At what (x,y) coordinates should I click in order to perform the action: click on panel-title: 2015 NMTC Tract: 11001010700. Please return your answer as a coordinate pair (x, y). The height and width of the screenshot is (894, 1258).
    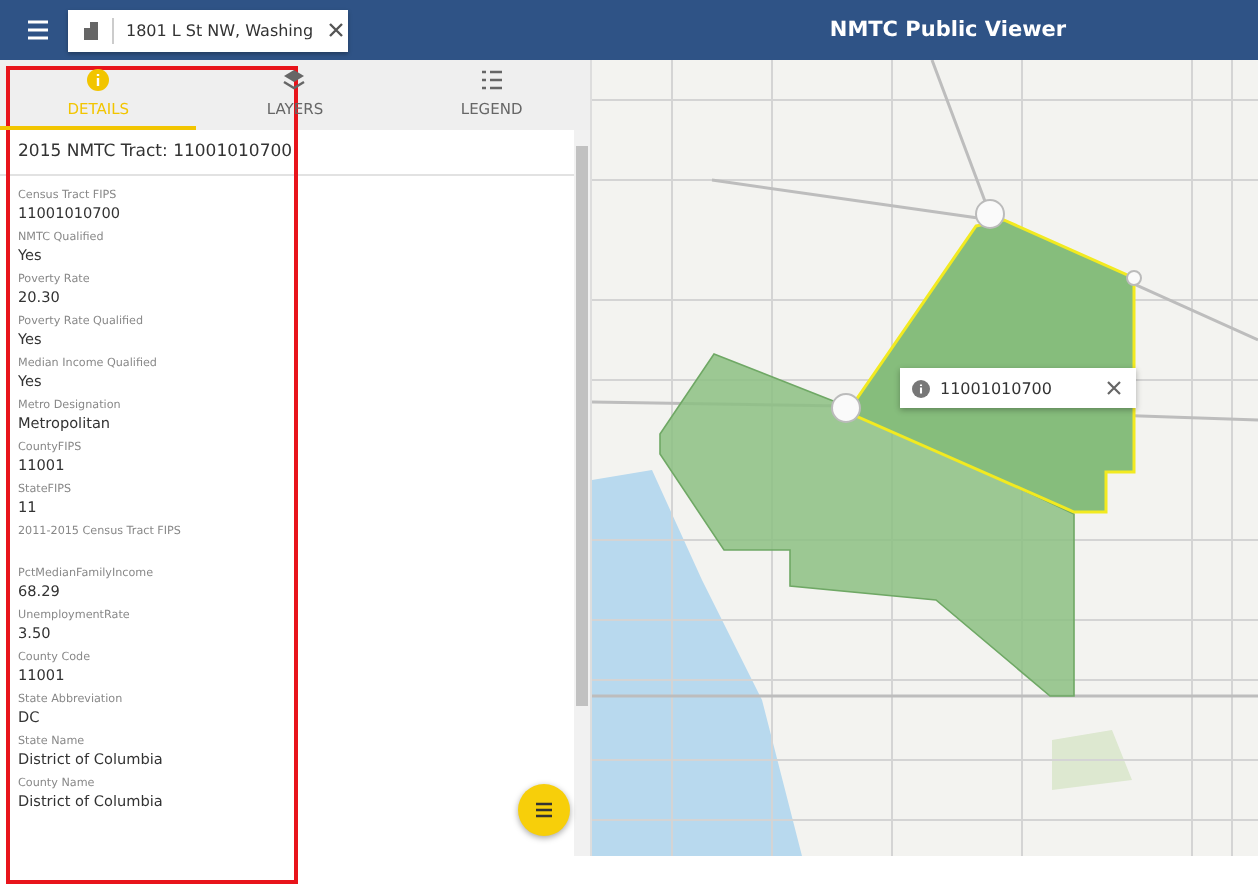
    Looking at the image, I should click on (287, 153).